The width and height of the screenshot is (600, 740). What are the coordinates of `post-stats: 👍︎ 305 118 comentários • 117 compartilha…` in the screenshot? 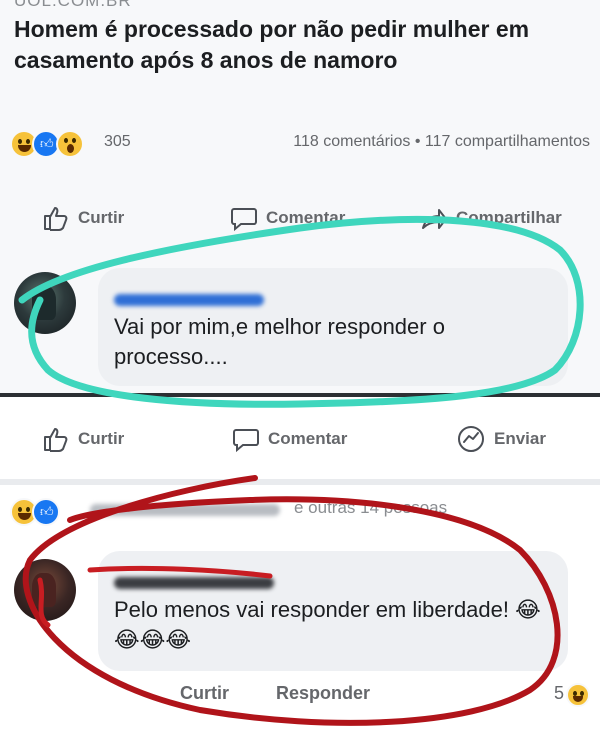 It's located at (300, 143).